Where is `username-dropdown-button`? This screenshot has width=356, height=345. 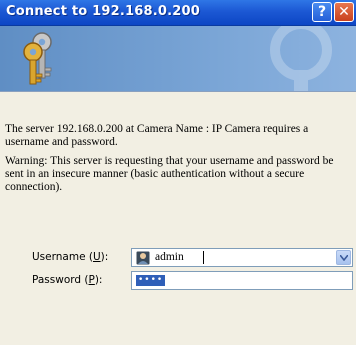
username-dropdown-button is located at coordinates (343, 257).